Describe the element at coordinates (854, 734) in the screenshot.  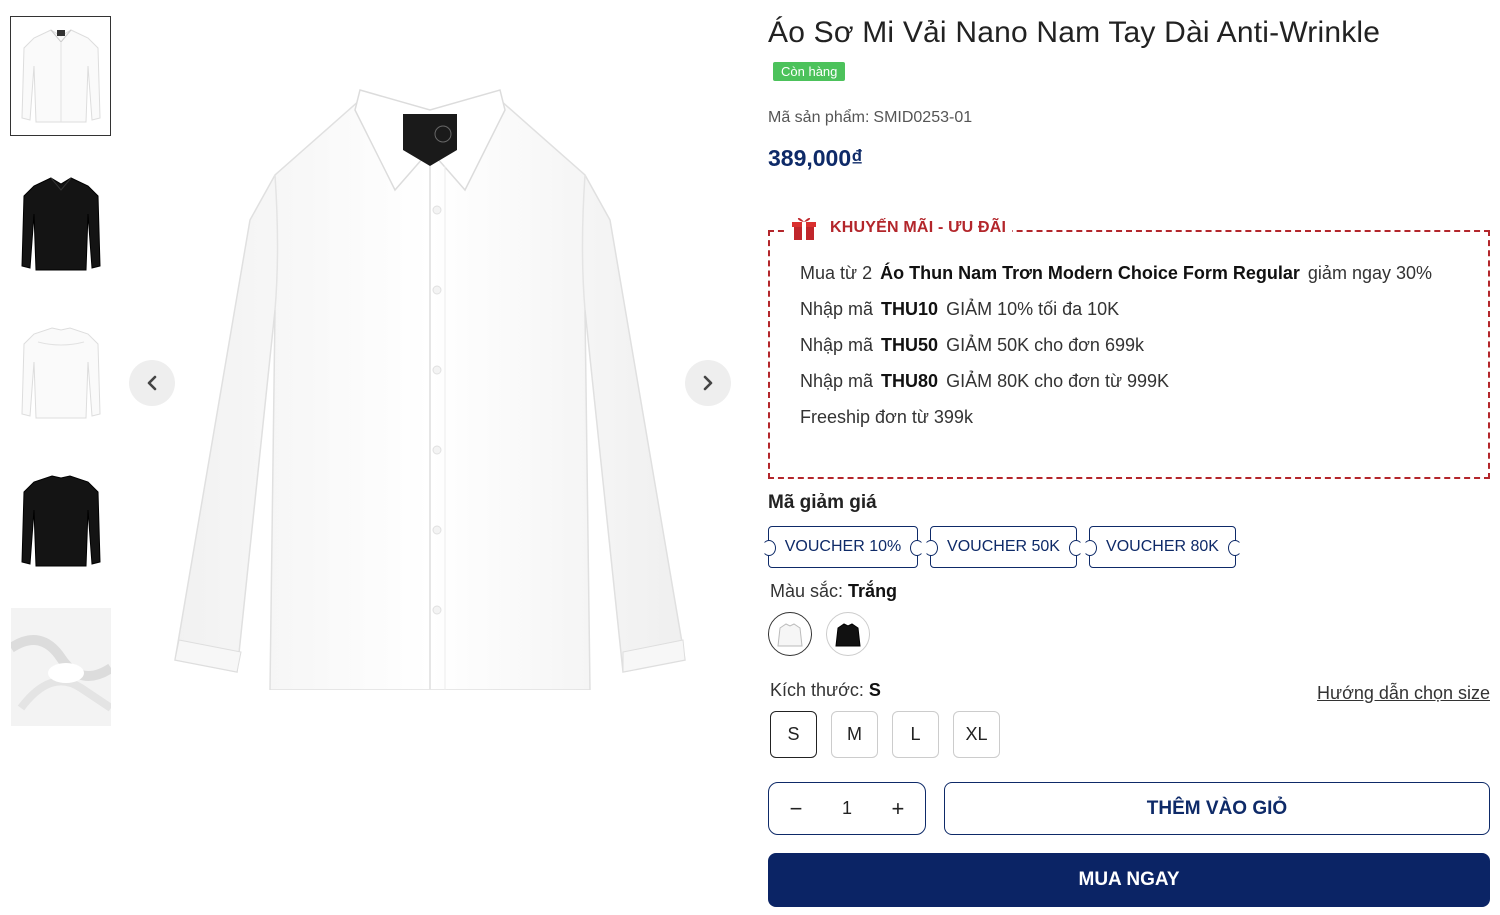
I see `size-option-m: M` at that location.